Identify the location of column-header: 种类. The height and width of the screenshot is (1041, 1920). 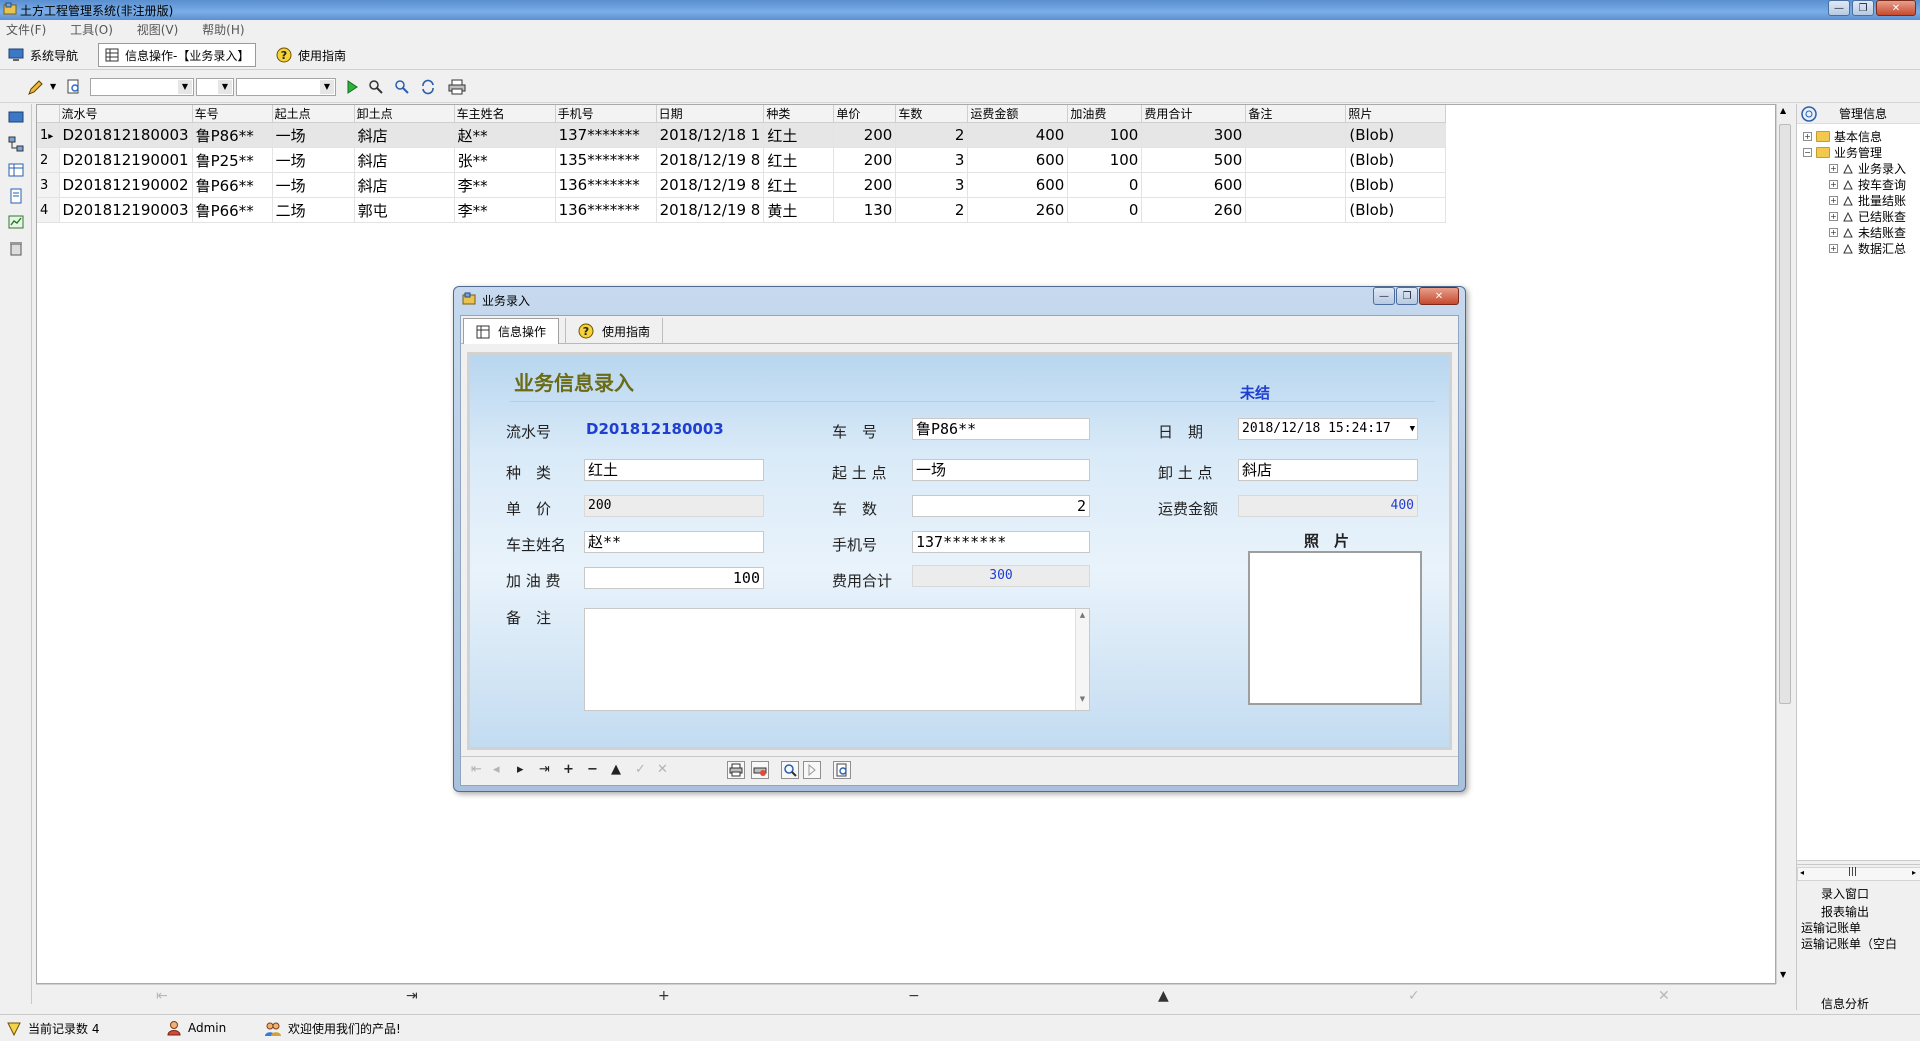
(799, 114).